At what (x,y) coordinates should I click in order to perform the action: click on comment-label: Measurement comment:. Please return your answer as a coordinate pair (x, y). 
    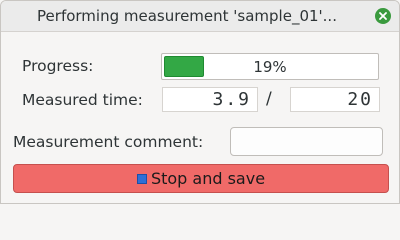
    Looking at the image, I should click on (108, 142).